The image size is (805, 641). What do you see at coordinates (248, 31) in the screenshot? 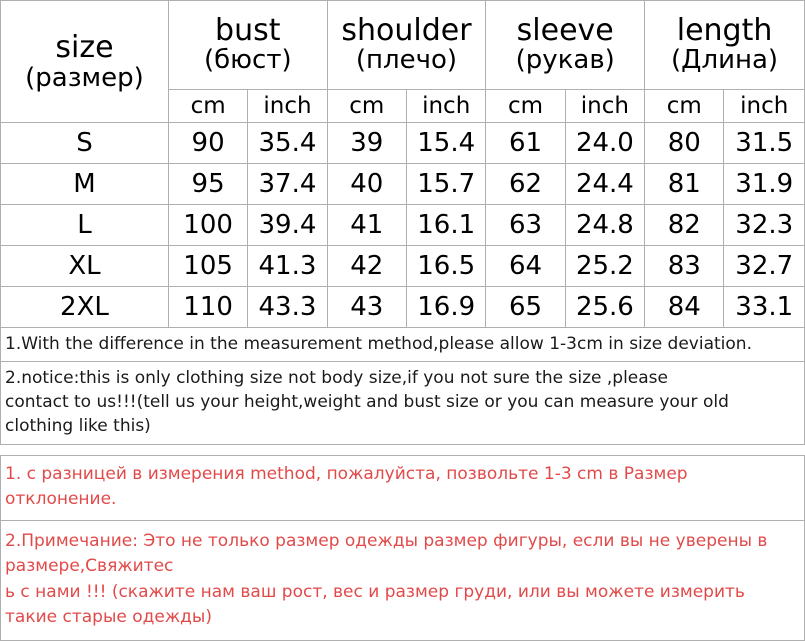
I see `header-bust-en: bust` at bounding box center [248, 31].